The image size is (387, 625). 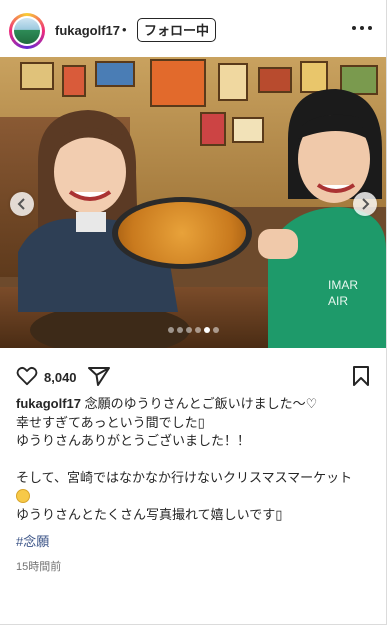 I want to click on avatar, so click(x=27, y=31).